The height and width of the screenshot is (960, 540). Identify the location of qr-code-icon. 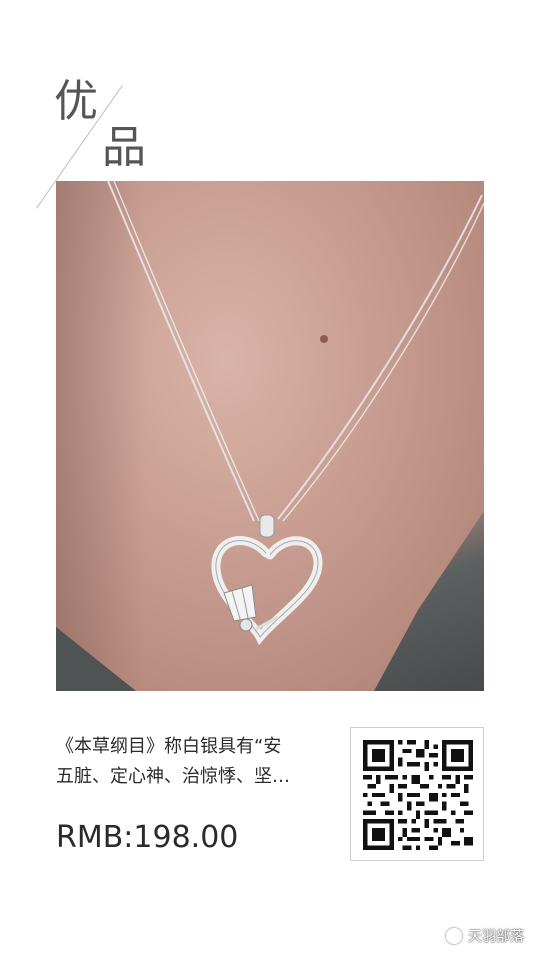
(418, 795).